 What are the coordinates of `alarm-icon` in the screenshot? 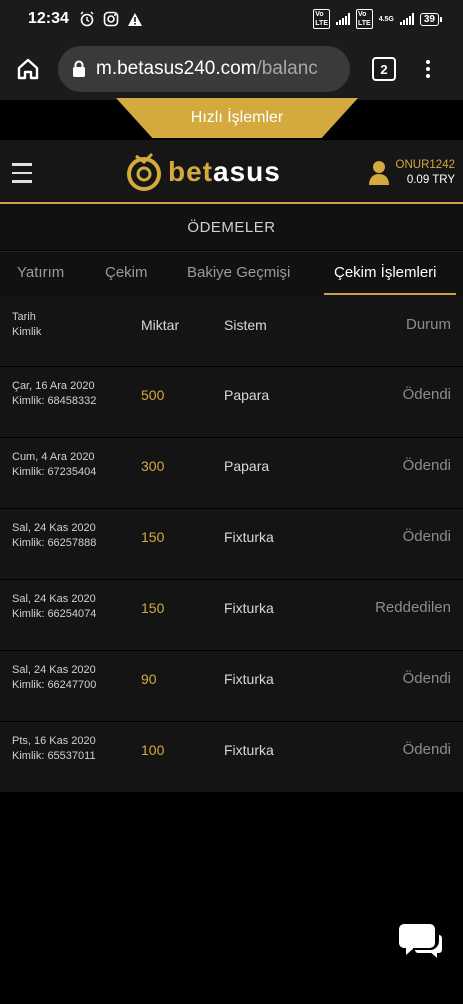 It's located at (87, 19).